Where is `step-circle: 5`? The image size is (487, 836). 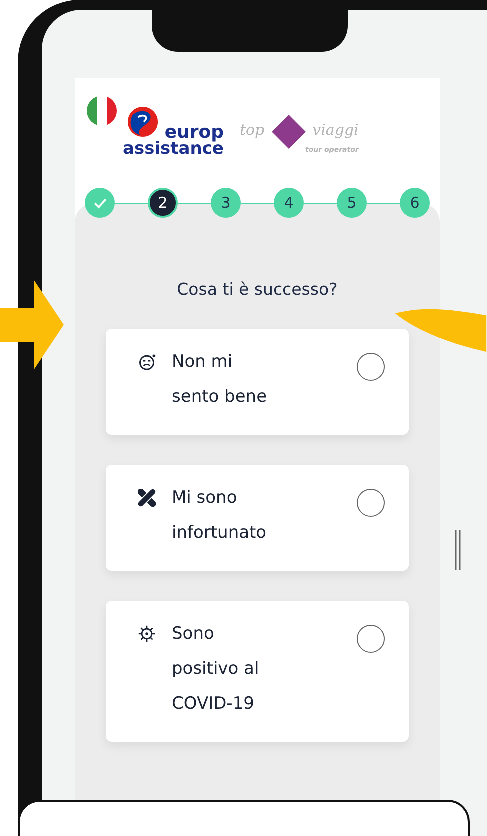 step-circle: 5 is located at coordinates (352, 203).